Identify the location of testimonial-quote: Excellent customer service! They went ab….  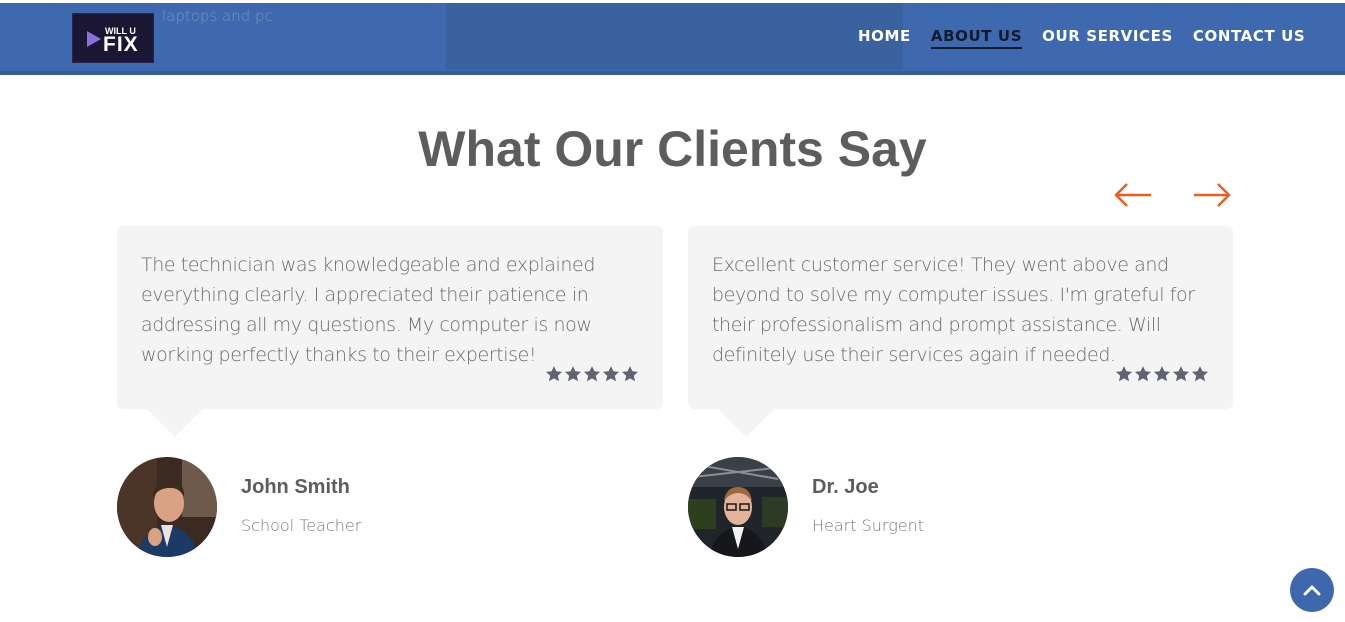
(953, 310).